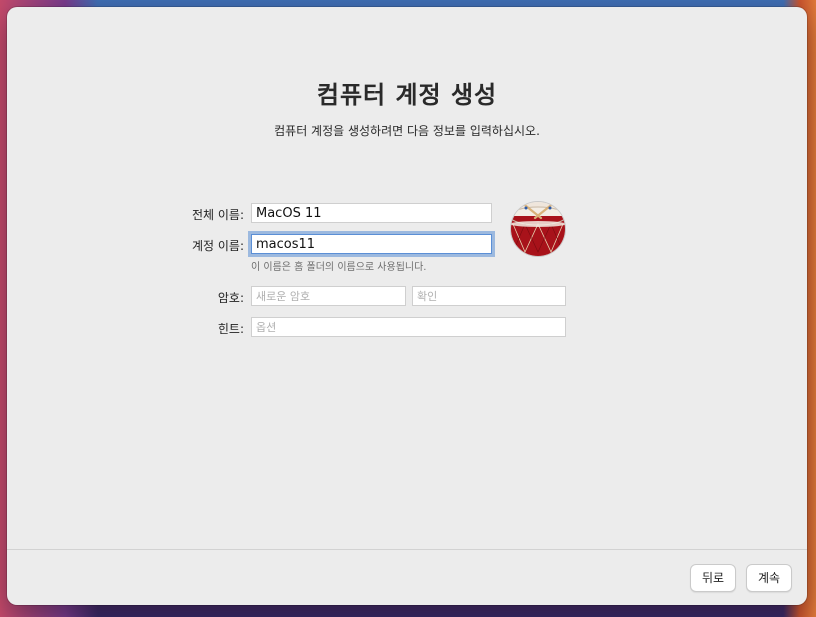  Describe the element at coordinates (230, 329) in the screenshot. I see `hint-label: 힌트:` at that location.